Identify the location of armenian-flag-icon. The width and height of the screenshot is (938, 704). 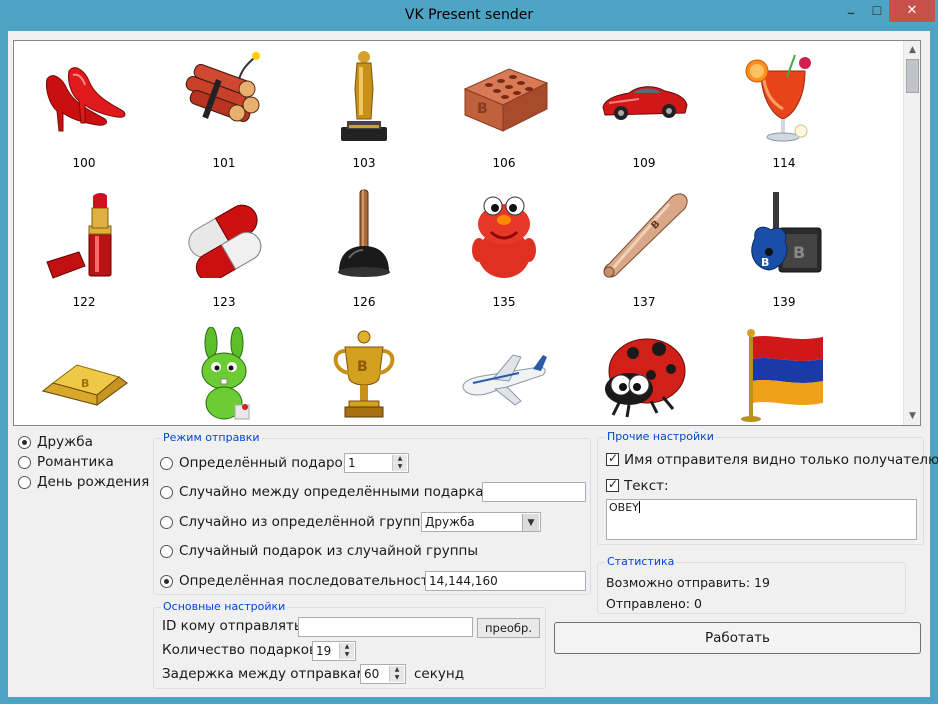
(782, 375).